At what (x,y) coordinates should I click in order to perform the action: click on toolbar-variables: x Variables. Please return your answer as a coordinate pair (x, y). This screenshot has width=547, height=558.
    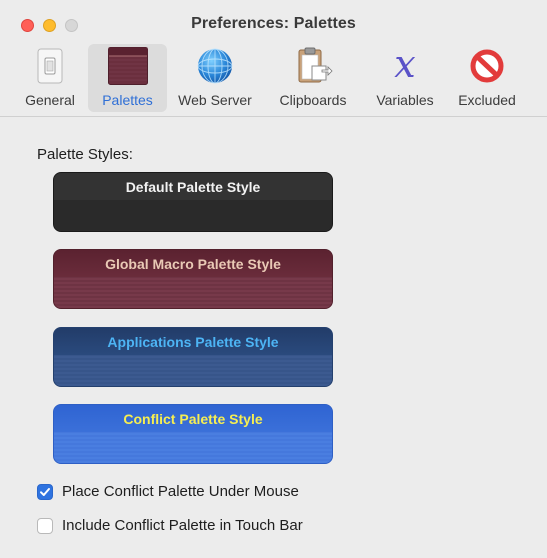
    Looking at the image, I should click on (405, 78).